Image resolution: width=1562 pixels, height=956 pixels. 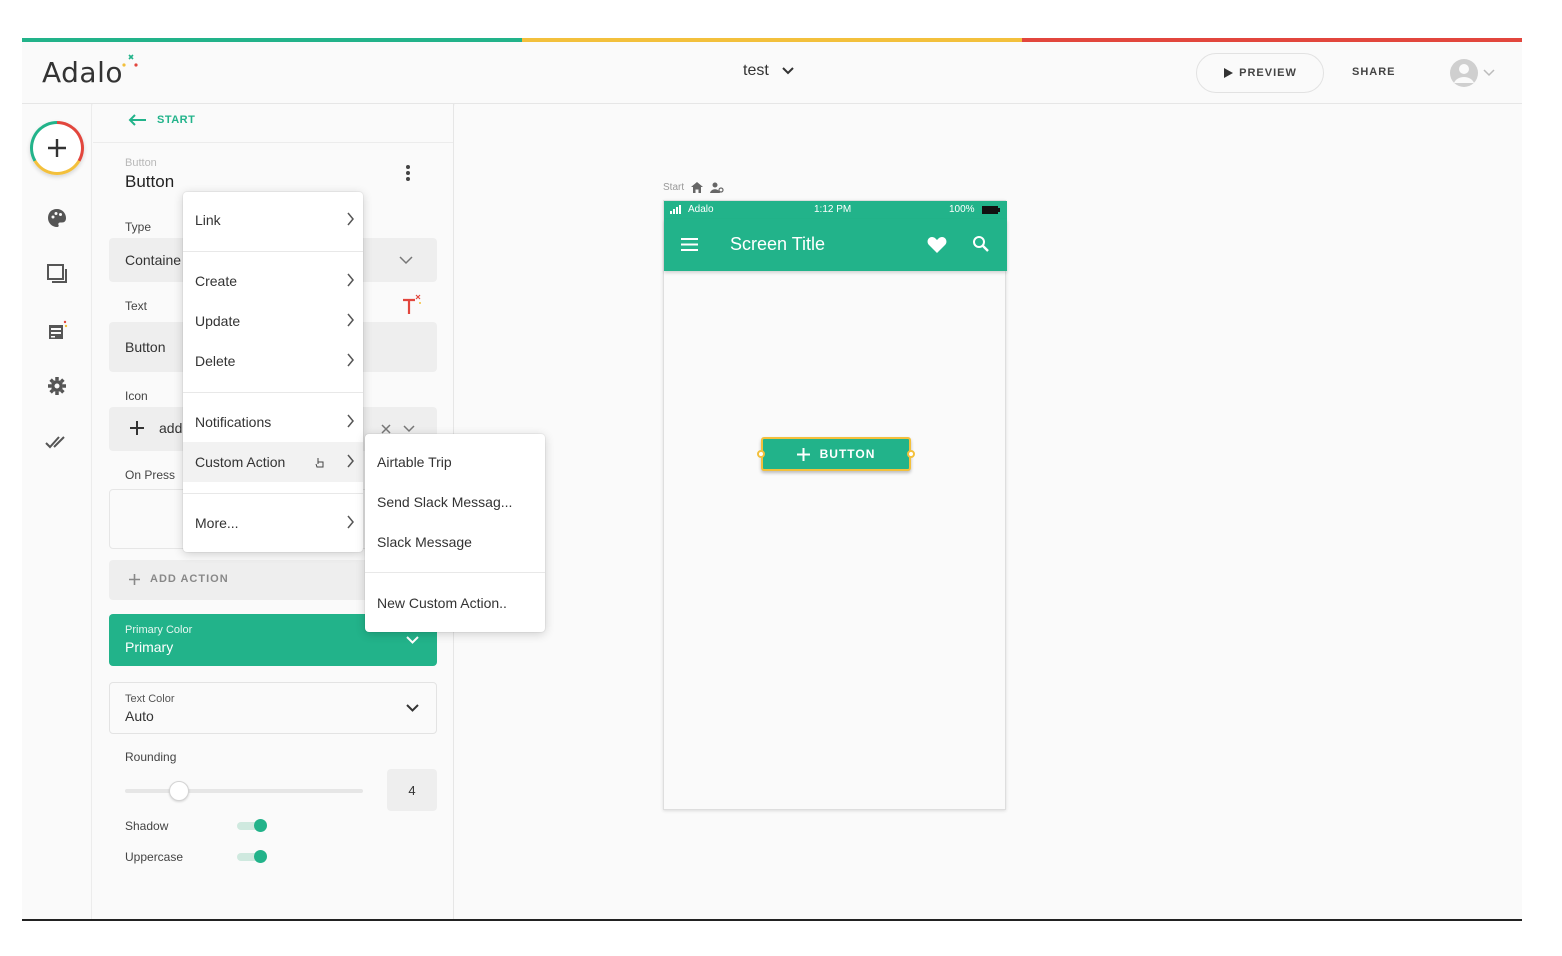 I want to click on signal-icon, so click(x=675, y=209).